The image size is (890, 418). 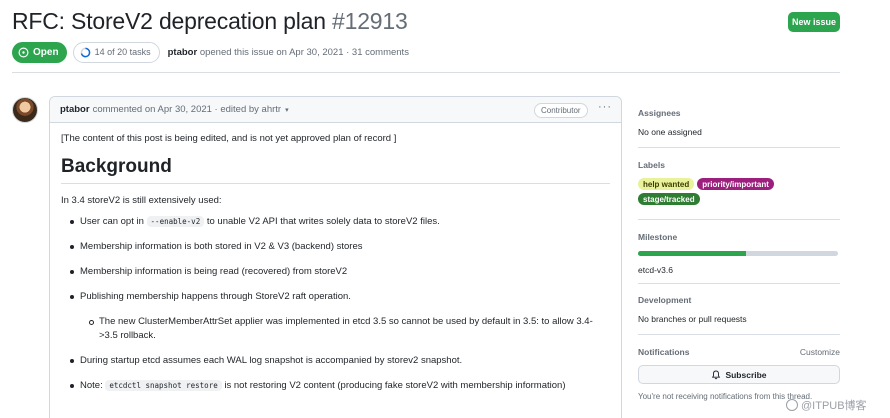 I want to click on subscribe-button: Subscribe, so click(x=739, y=374).